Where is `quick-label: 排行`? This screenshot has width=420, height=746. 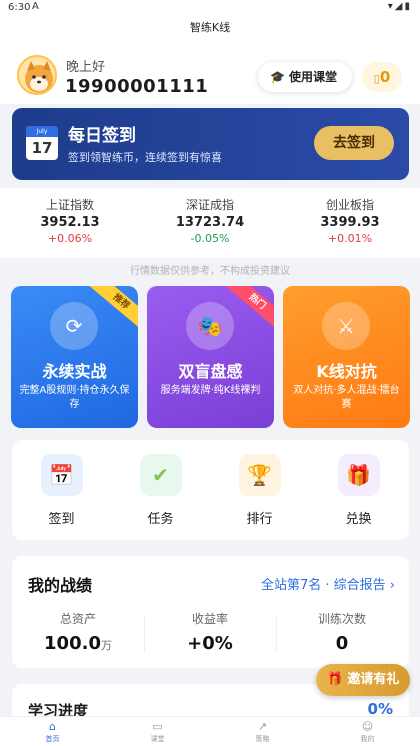 quick-label: 排行 is located at coordinates (259, 519).